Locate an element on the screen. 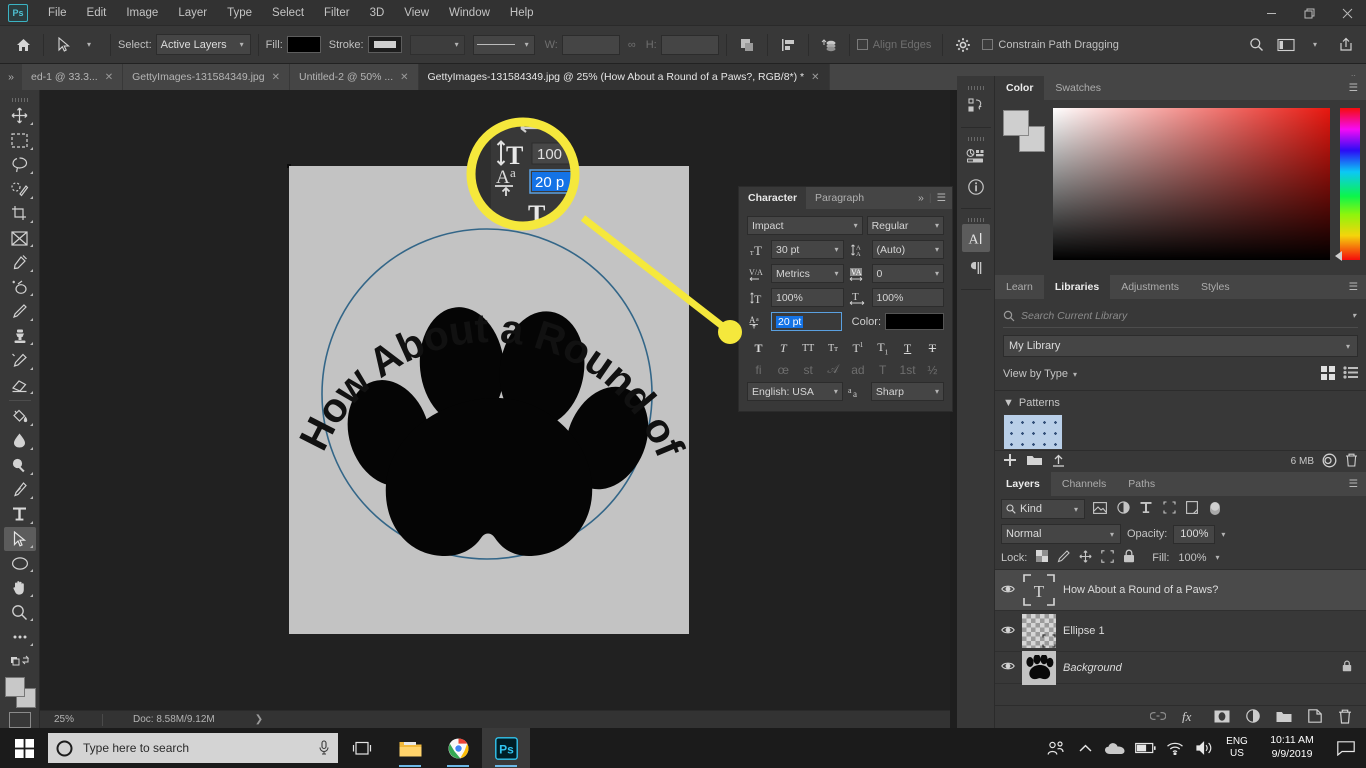  menu-layer: Layer is located at coordinates (192, 13).